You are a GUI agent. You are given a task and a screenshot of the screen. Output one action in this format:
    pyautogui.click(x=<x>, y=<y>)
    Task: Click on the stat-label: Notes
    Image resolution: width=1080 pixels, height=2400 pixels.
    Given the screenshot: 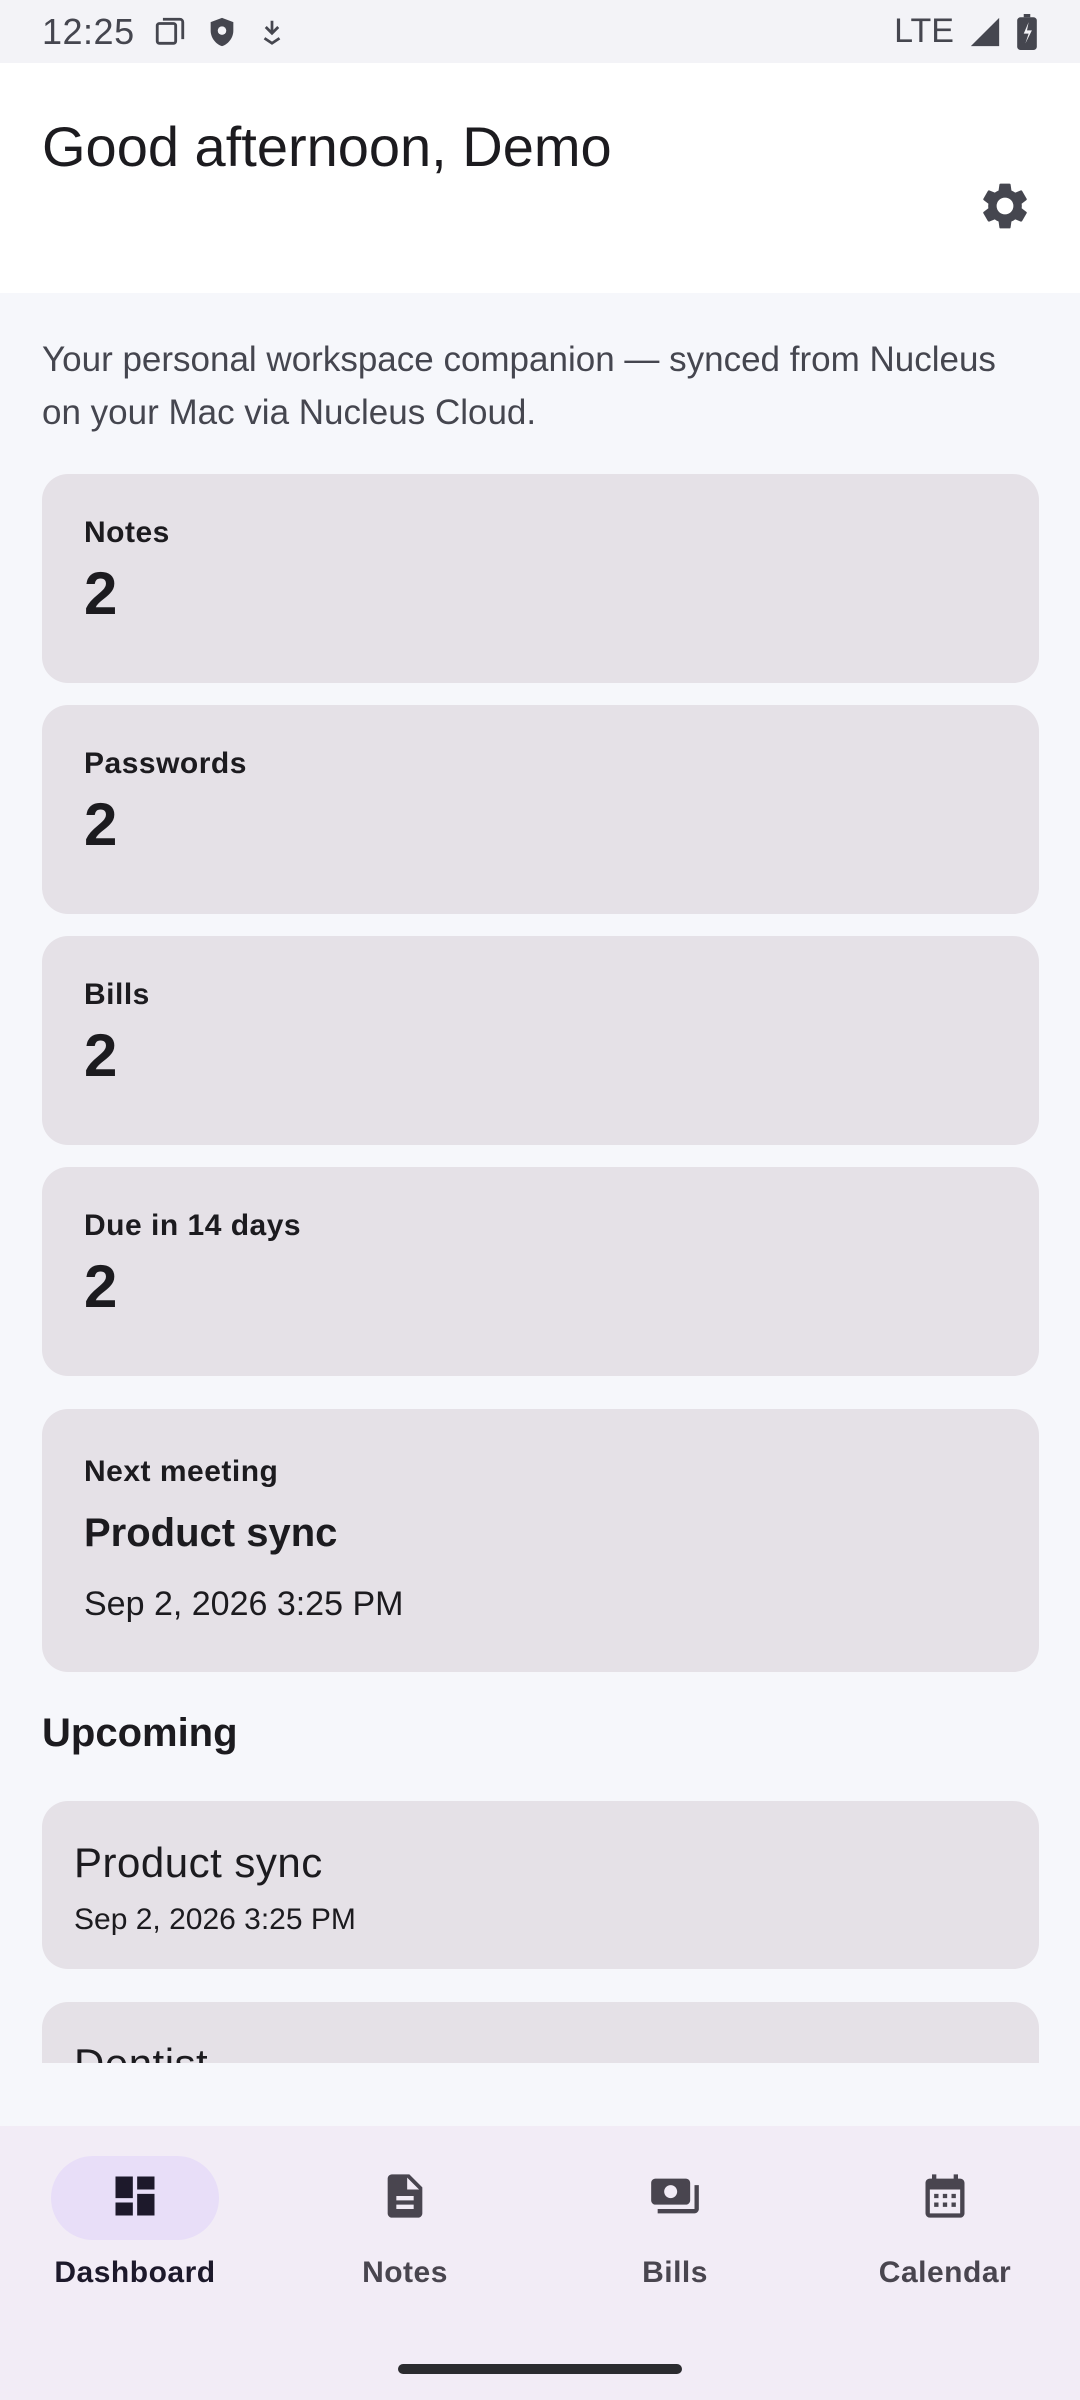 What is the action you would take?
    pyautogui.click(x=127, y=532)
    